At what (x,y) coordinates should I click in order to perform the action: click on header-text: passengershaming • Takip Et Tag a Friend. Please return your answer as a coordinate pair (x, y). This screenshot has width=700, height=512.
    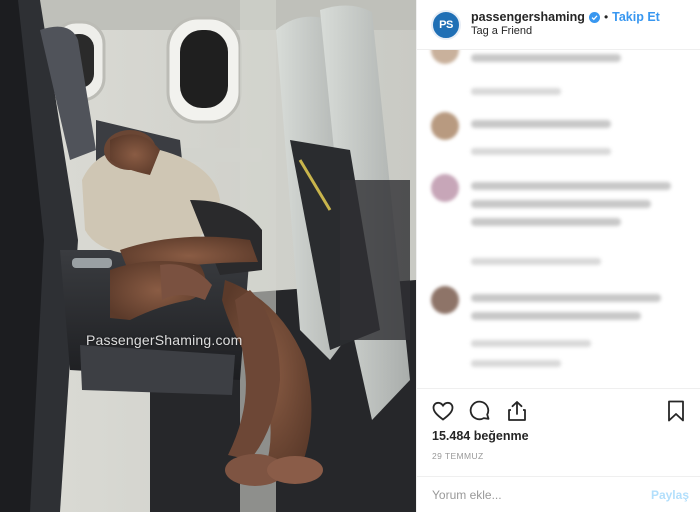
    Looking at the image, I should click on (565, 24).